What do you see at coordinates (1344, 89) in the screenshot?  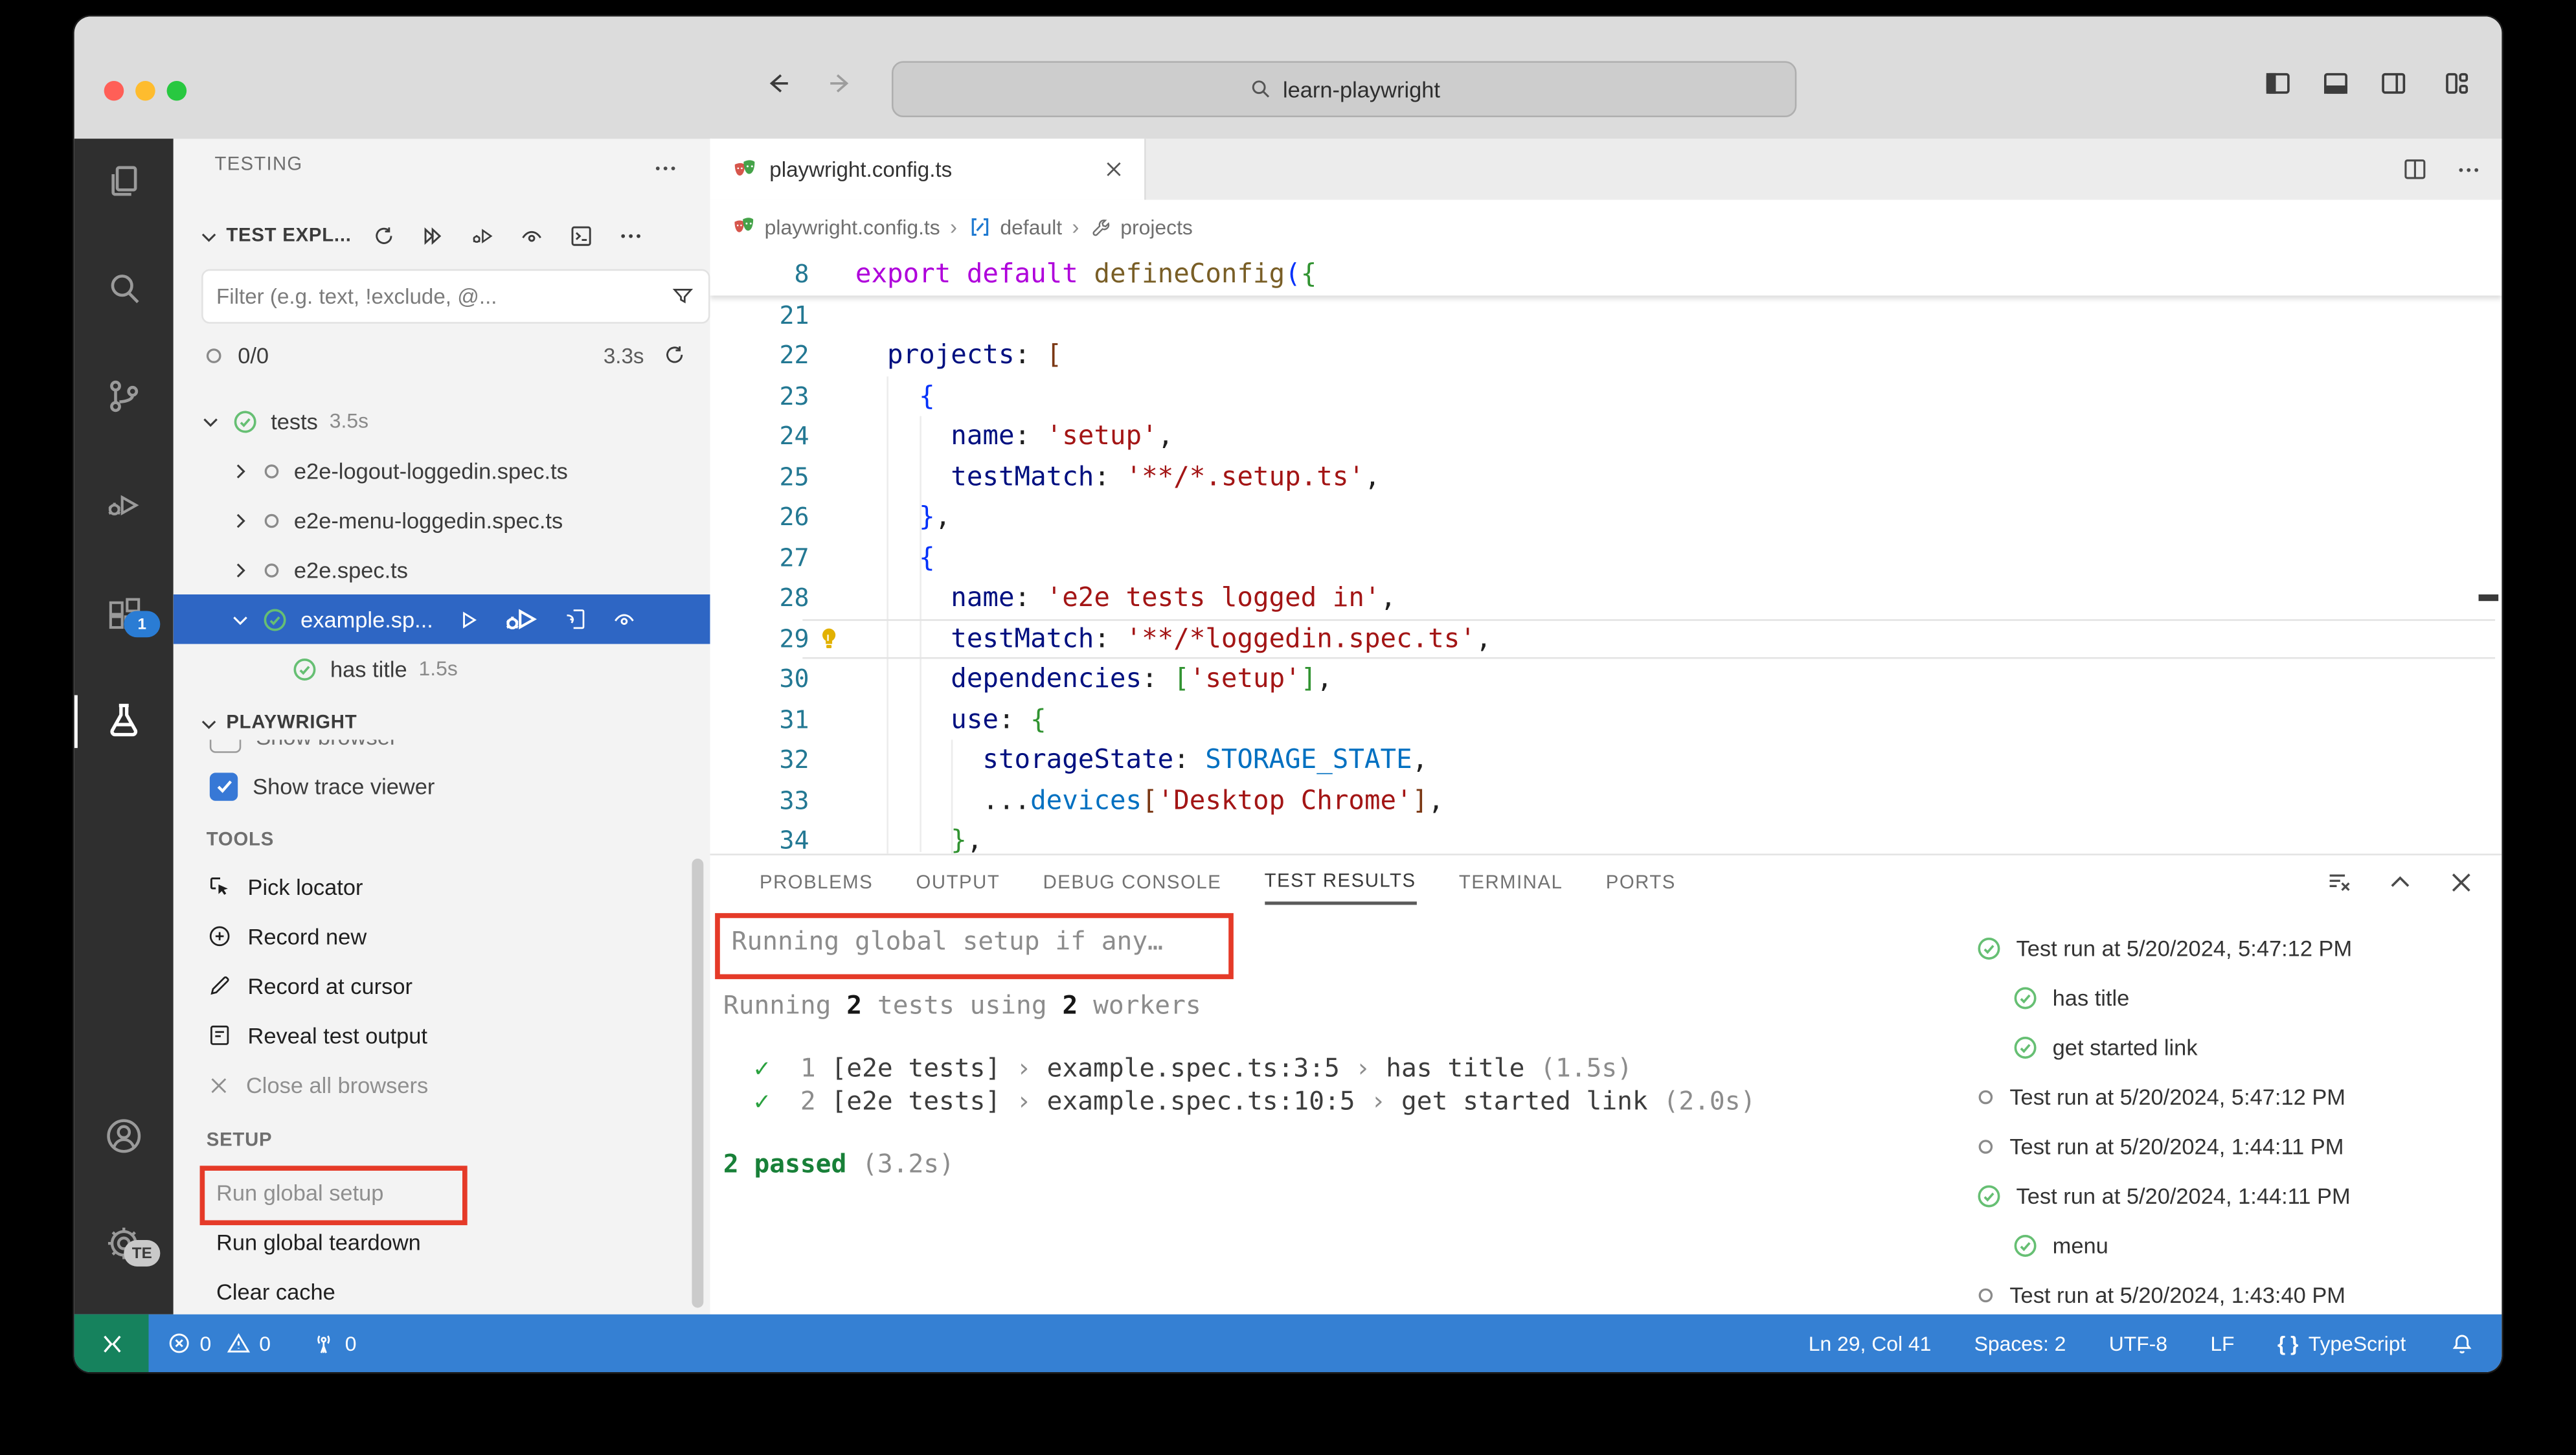 I see `command-center-search: learn-playwright` at bounding box center [1344, 89].